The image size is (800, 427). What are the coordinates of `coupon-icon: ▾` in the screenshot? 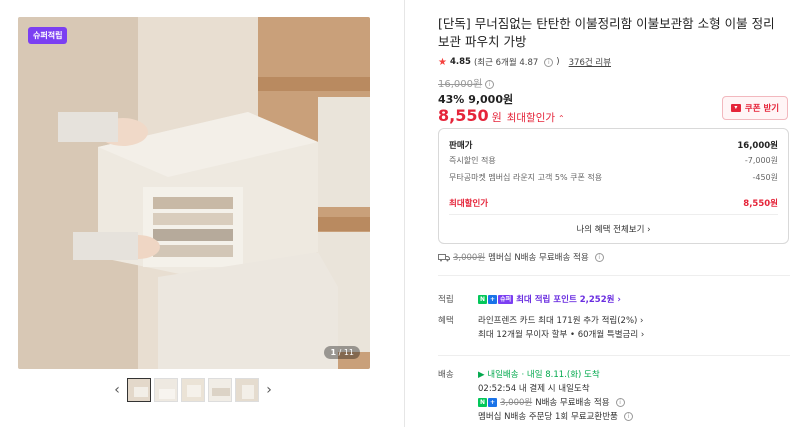 It's located at (735, 108).